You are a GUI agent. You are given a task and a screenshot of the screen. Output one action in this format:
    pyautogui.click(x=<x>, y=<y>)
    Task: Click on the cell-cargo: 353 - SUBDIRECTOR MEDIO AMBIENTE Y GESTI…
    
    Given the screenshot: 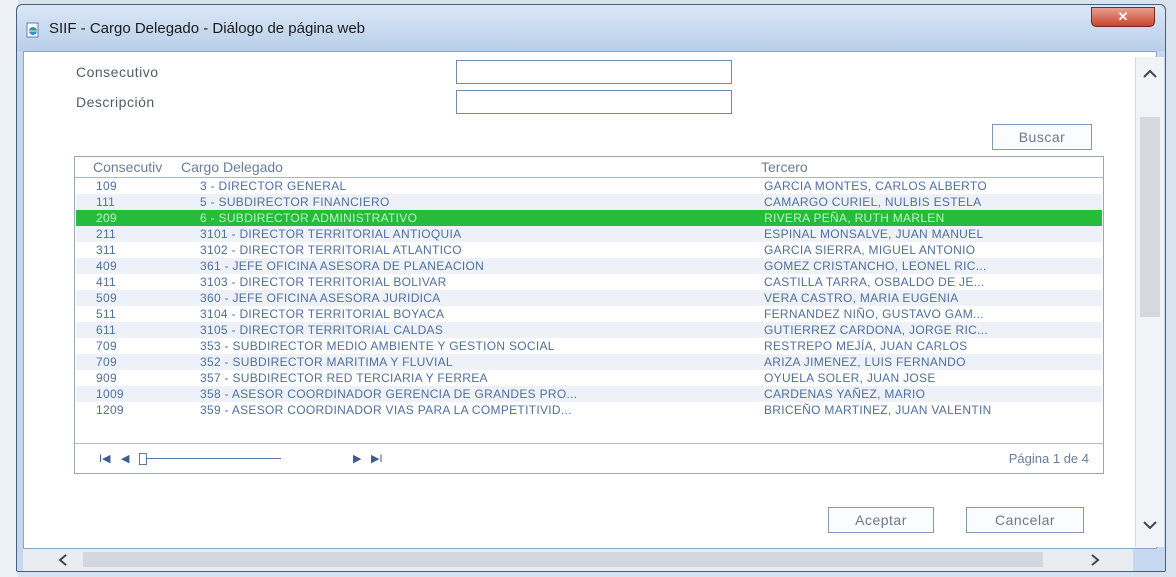 What is the action you would take?
    pyautogui.click(x=377, y=346)
    